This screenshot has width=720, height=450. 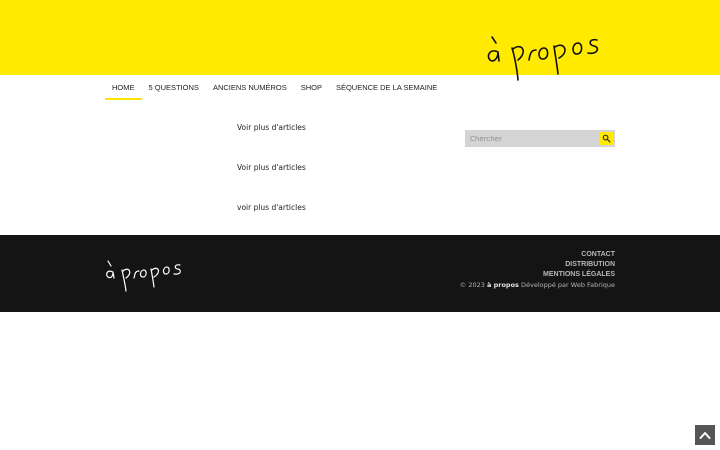 I want to click on footer-logo, so click(x=144, y=276).